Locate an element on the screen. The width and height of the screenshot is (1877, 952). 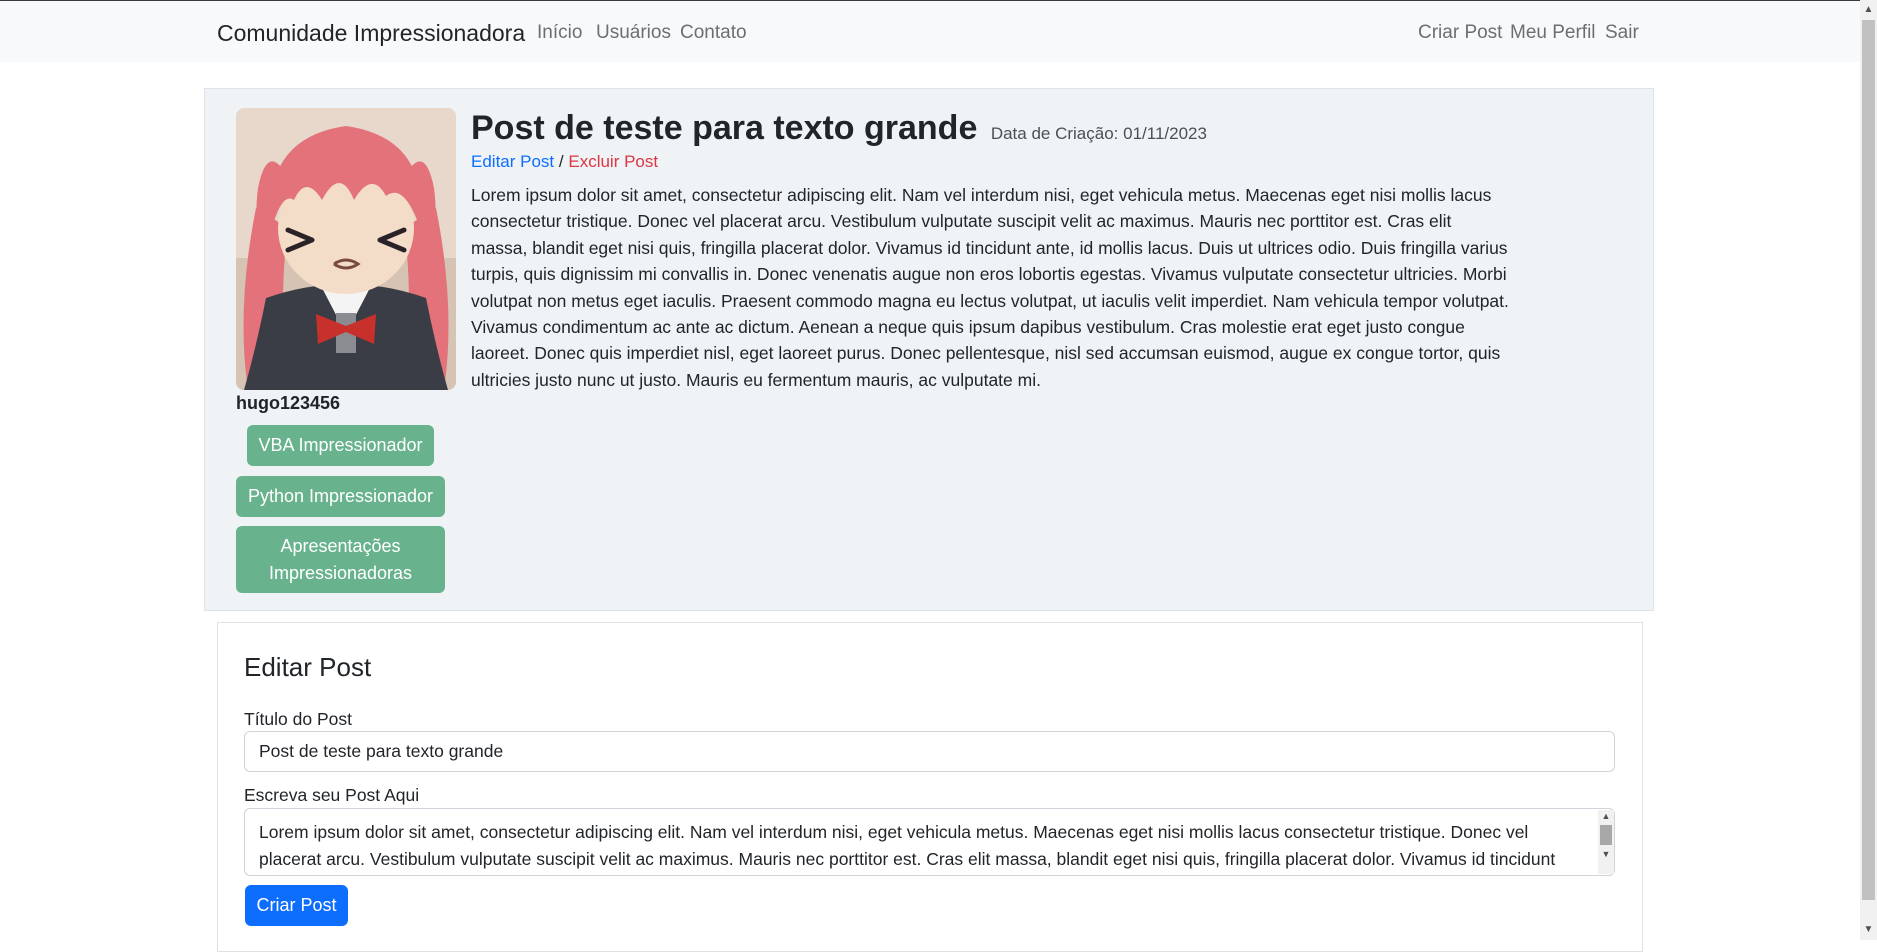
scroll-up-arrow-icon: ▲ is located at coordinates (1606, 816).